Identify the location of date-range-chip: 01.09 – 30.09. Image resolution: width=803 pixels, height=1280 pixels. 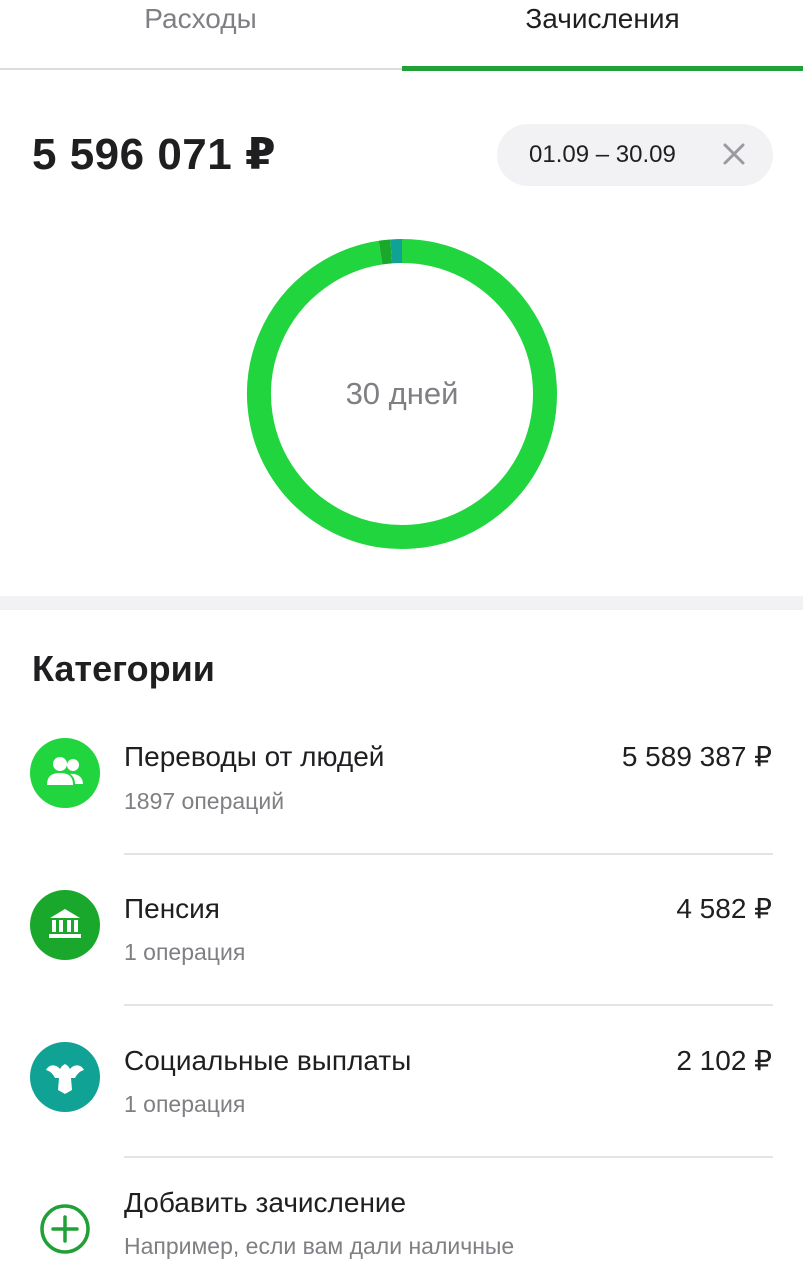
(635, 155).